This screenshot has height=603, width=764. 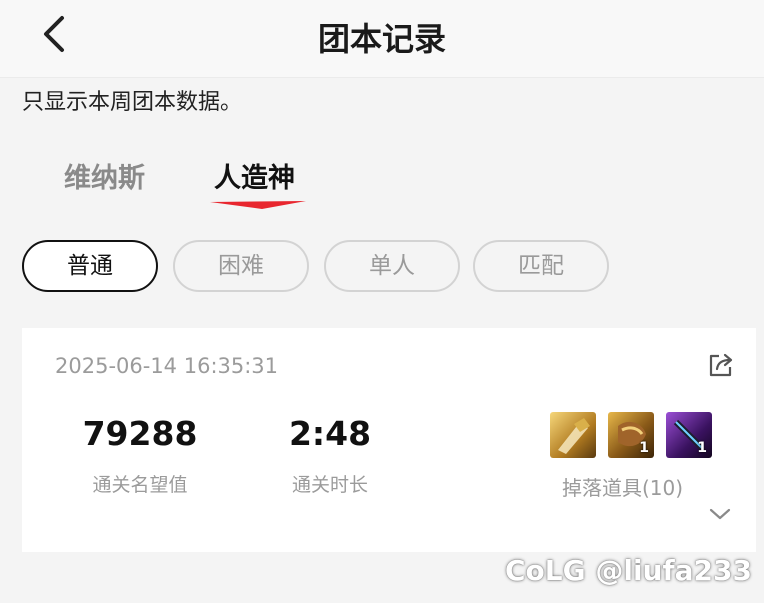 What do you see at coordinates (392, 266) in the screenshot?
I see `difficulty-solo-button: 单人` at bounding box center [392, 266].